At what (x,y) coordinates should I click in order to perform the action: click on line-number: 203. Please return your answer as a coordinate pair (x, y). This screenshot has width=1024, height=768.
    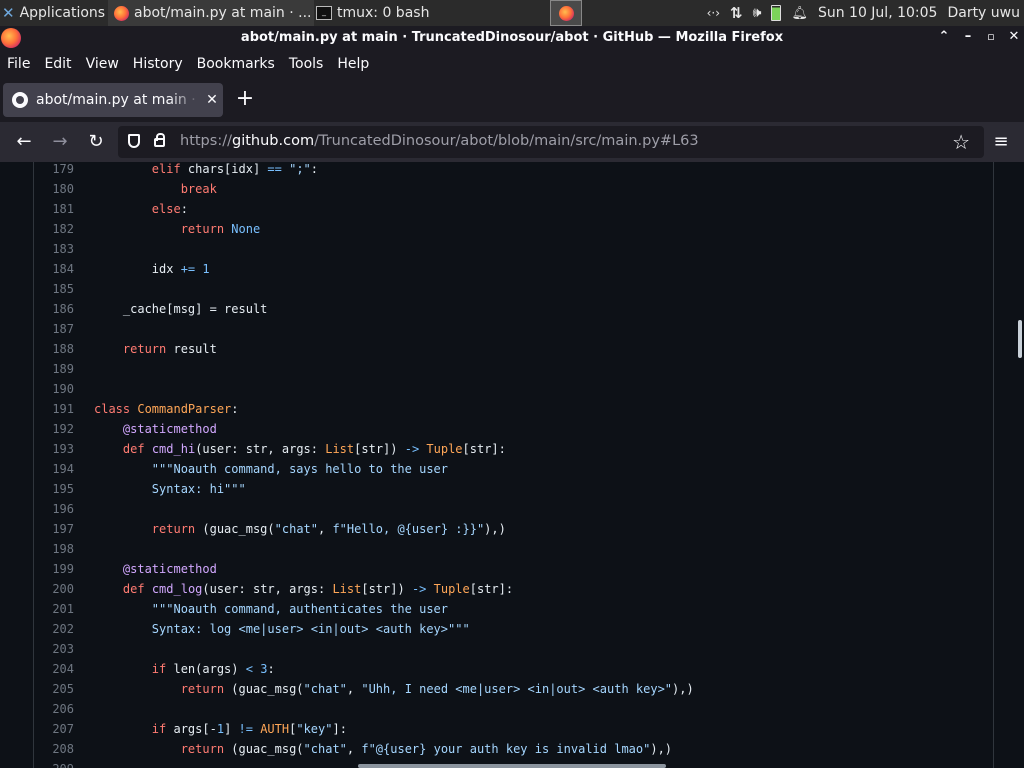
    Looking at the image, I should click on (54, 649).